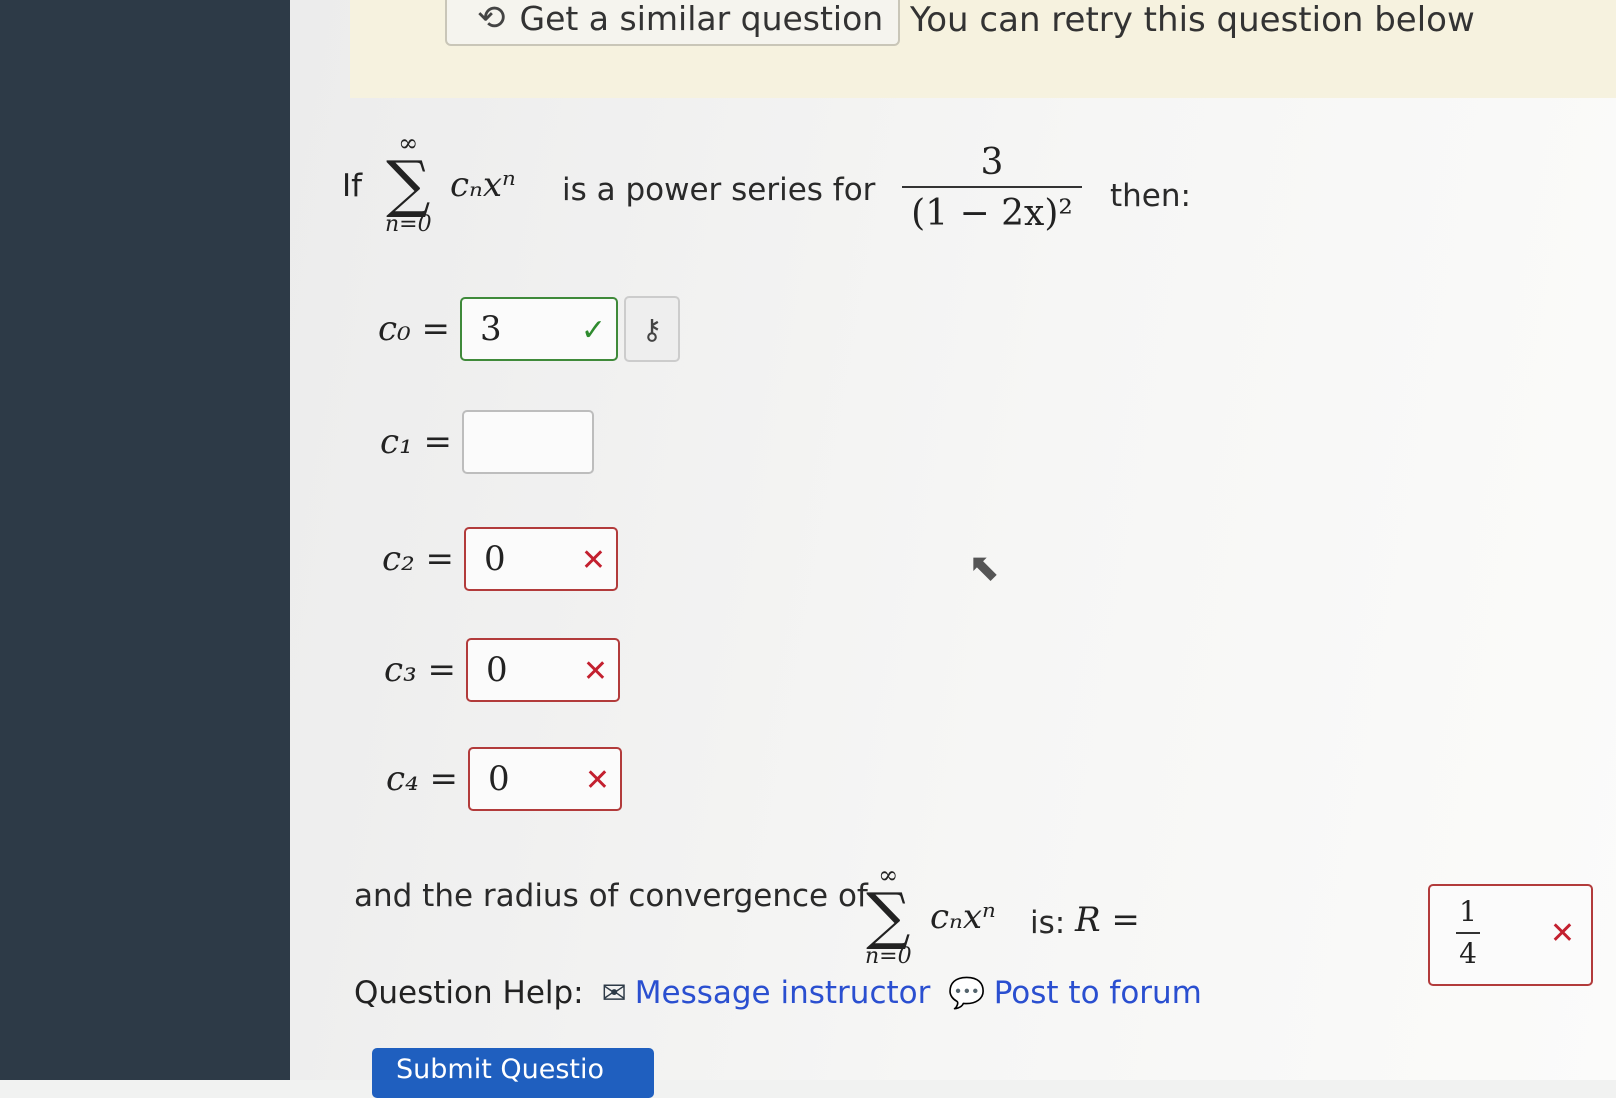 The image size is (1616, 1098). What do you see at coordinates (483, 185) in the screenshot?
I see `series-term: cₙxⁿ` at bounding box center [483, 185].